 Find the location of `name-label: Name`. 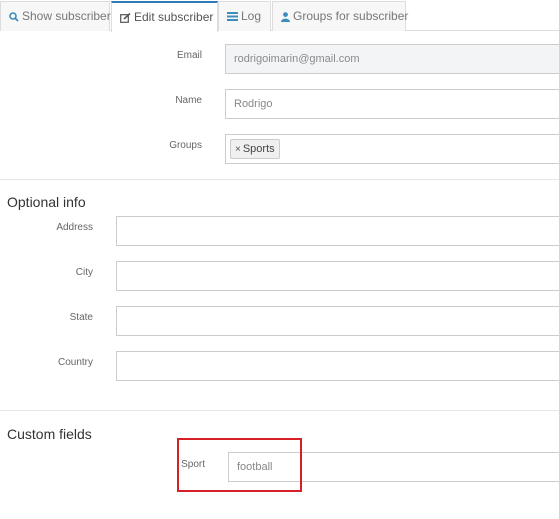

name-label: Name is located at coordinates (188, 100).